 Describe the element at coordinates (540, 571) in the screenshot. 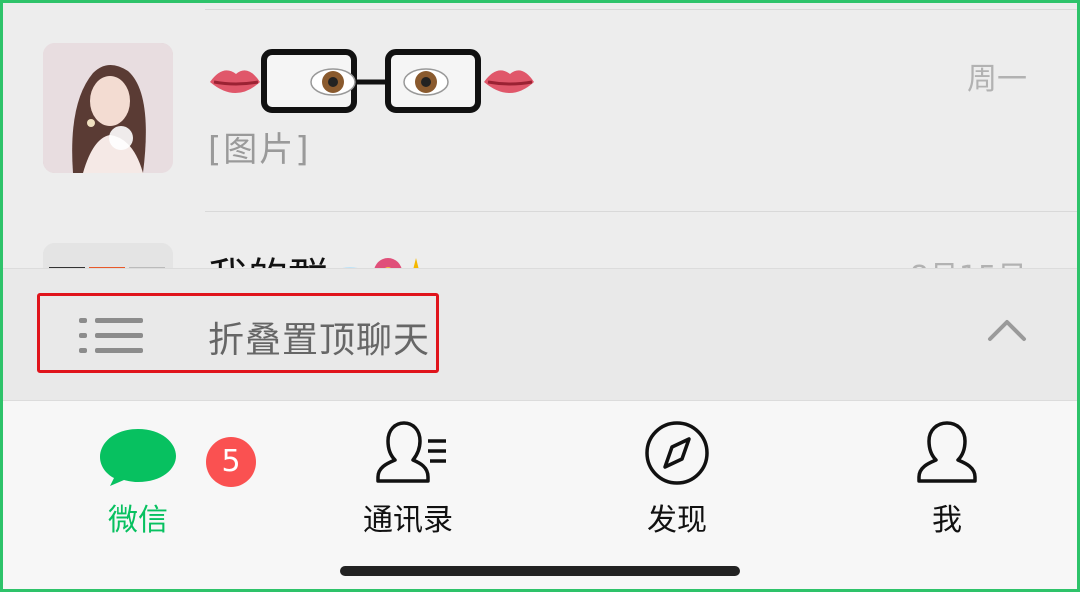

I see `home-indicator` at that location.